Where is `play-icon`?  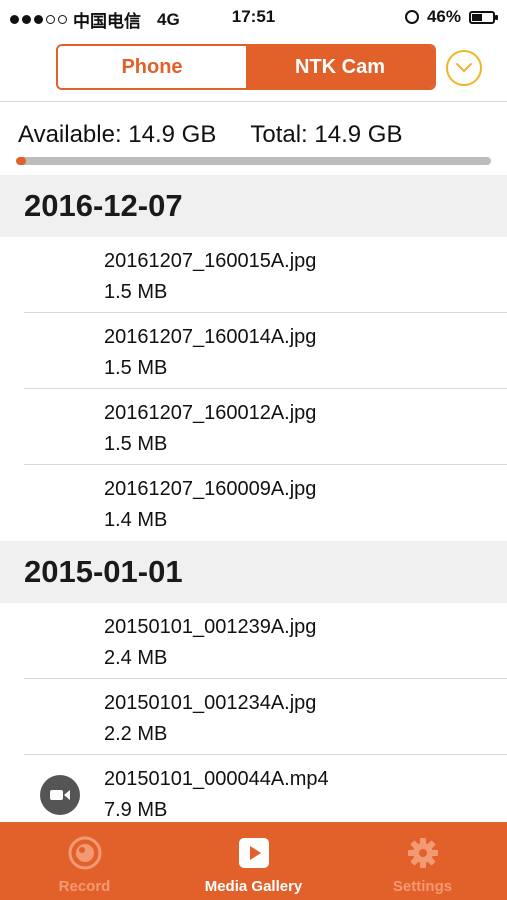 play-icon is located at coordinates (254, 853).